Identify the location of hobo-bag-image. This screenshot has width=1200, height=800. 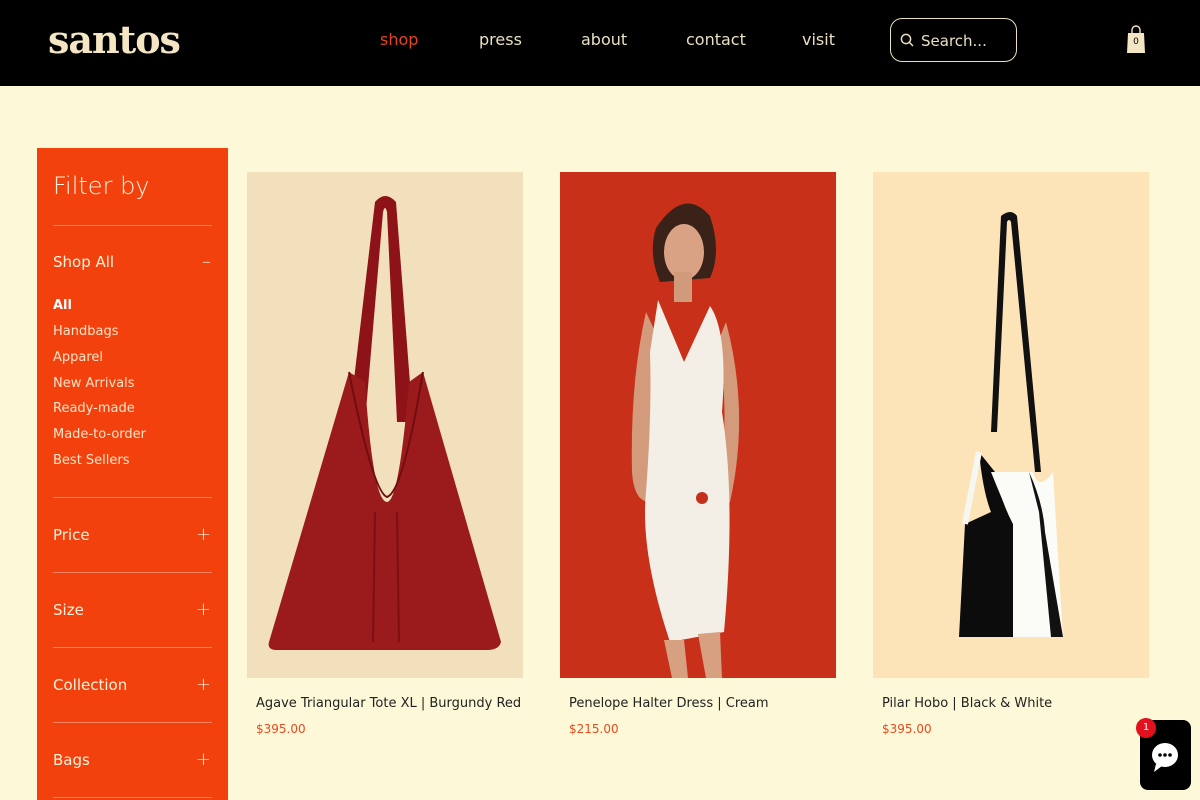
(1011, 424).